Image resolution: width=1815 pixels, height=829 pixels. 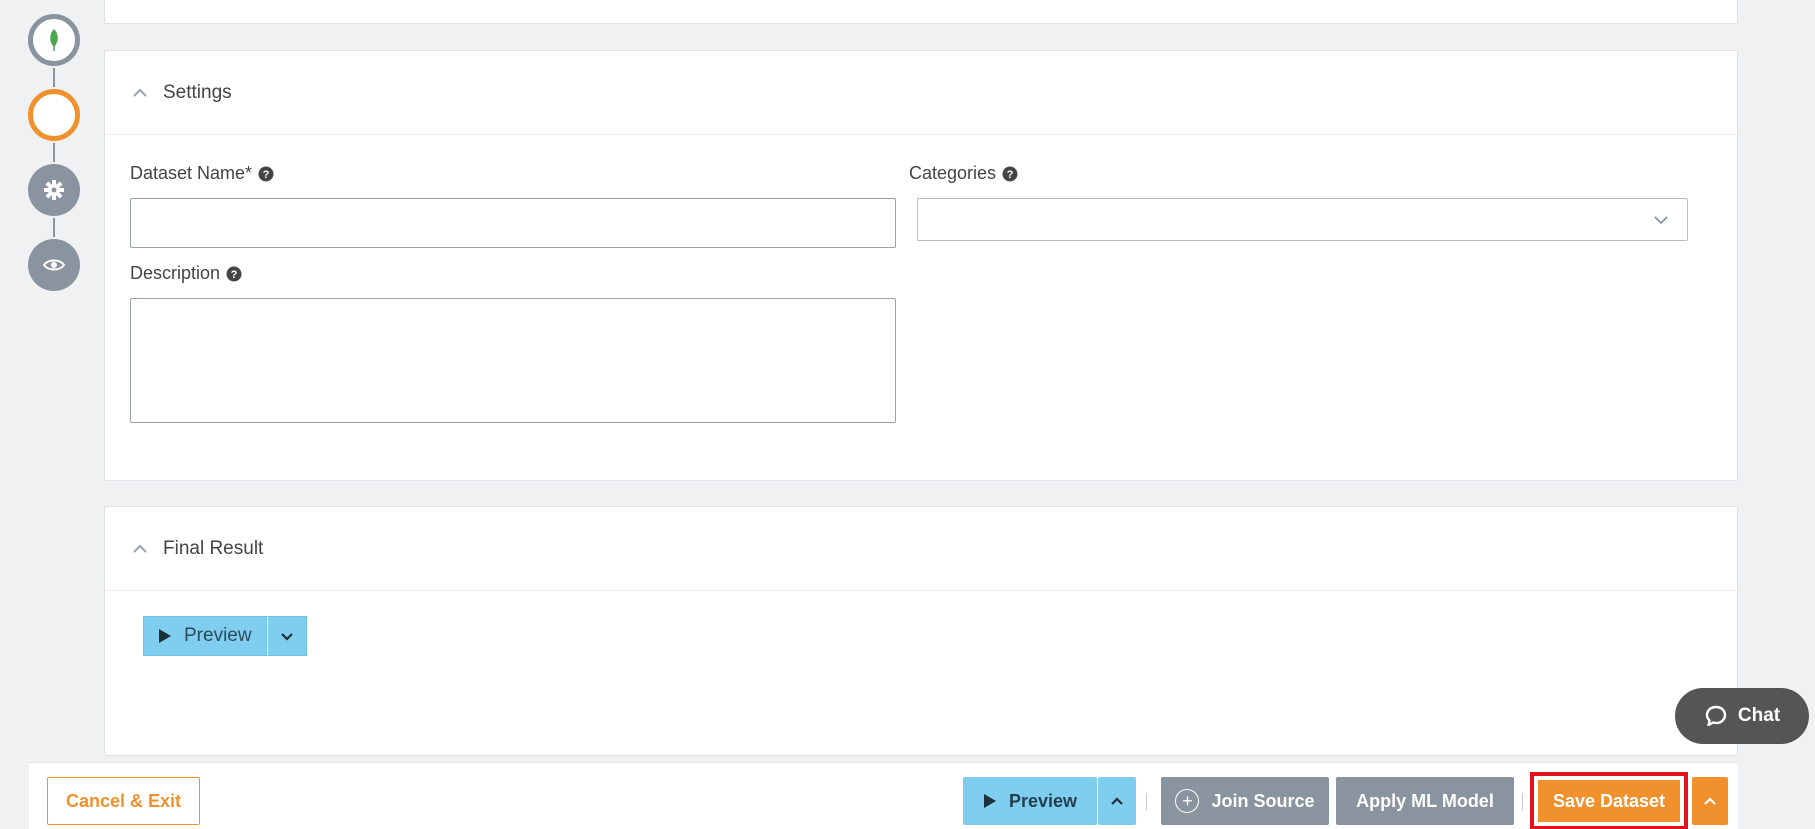 What do you see at coordinates (921, 549) in the screenshot?
I see `final-result-header: Final Result` at bounding box center [921, 549].